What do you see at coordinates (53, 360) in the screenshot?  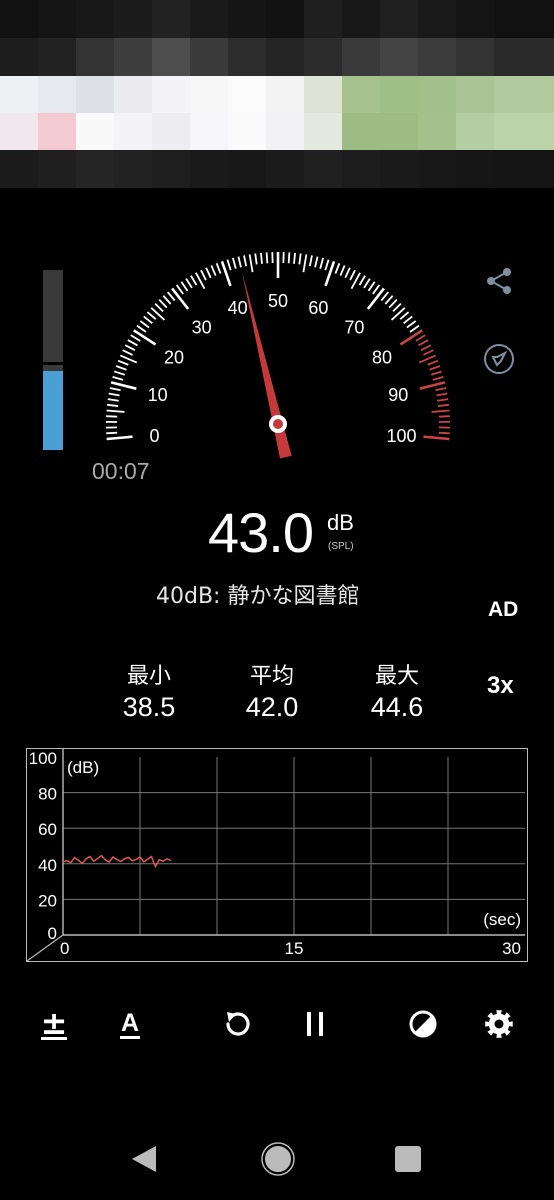 I see `level-meter` at bounding box center [53, 360].